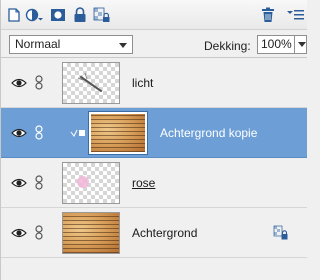 The width and height of the screenshot is (320, 280). I want to click on opacity-value: 100%, so click(276, 44).